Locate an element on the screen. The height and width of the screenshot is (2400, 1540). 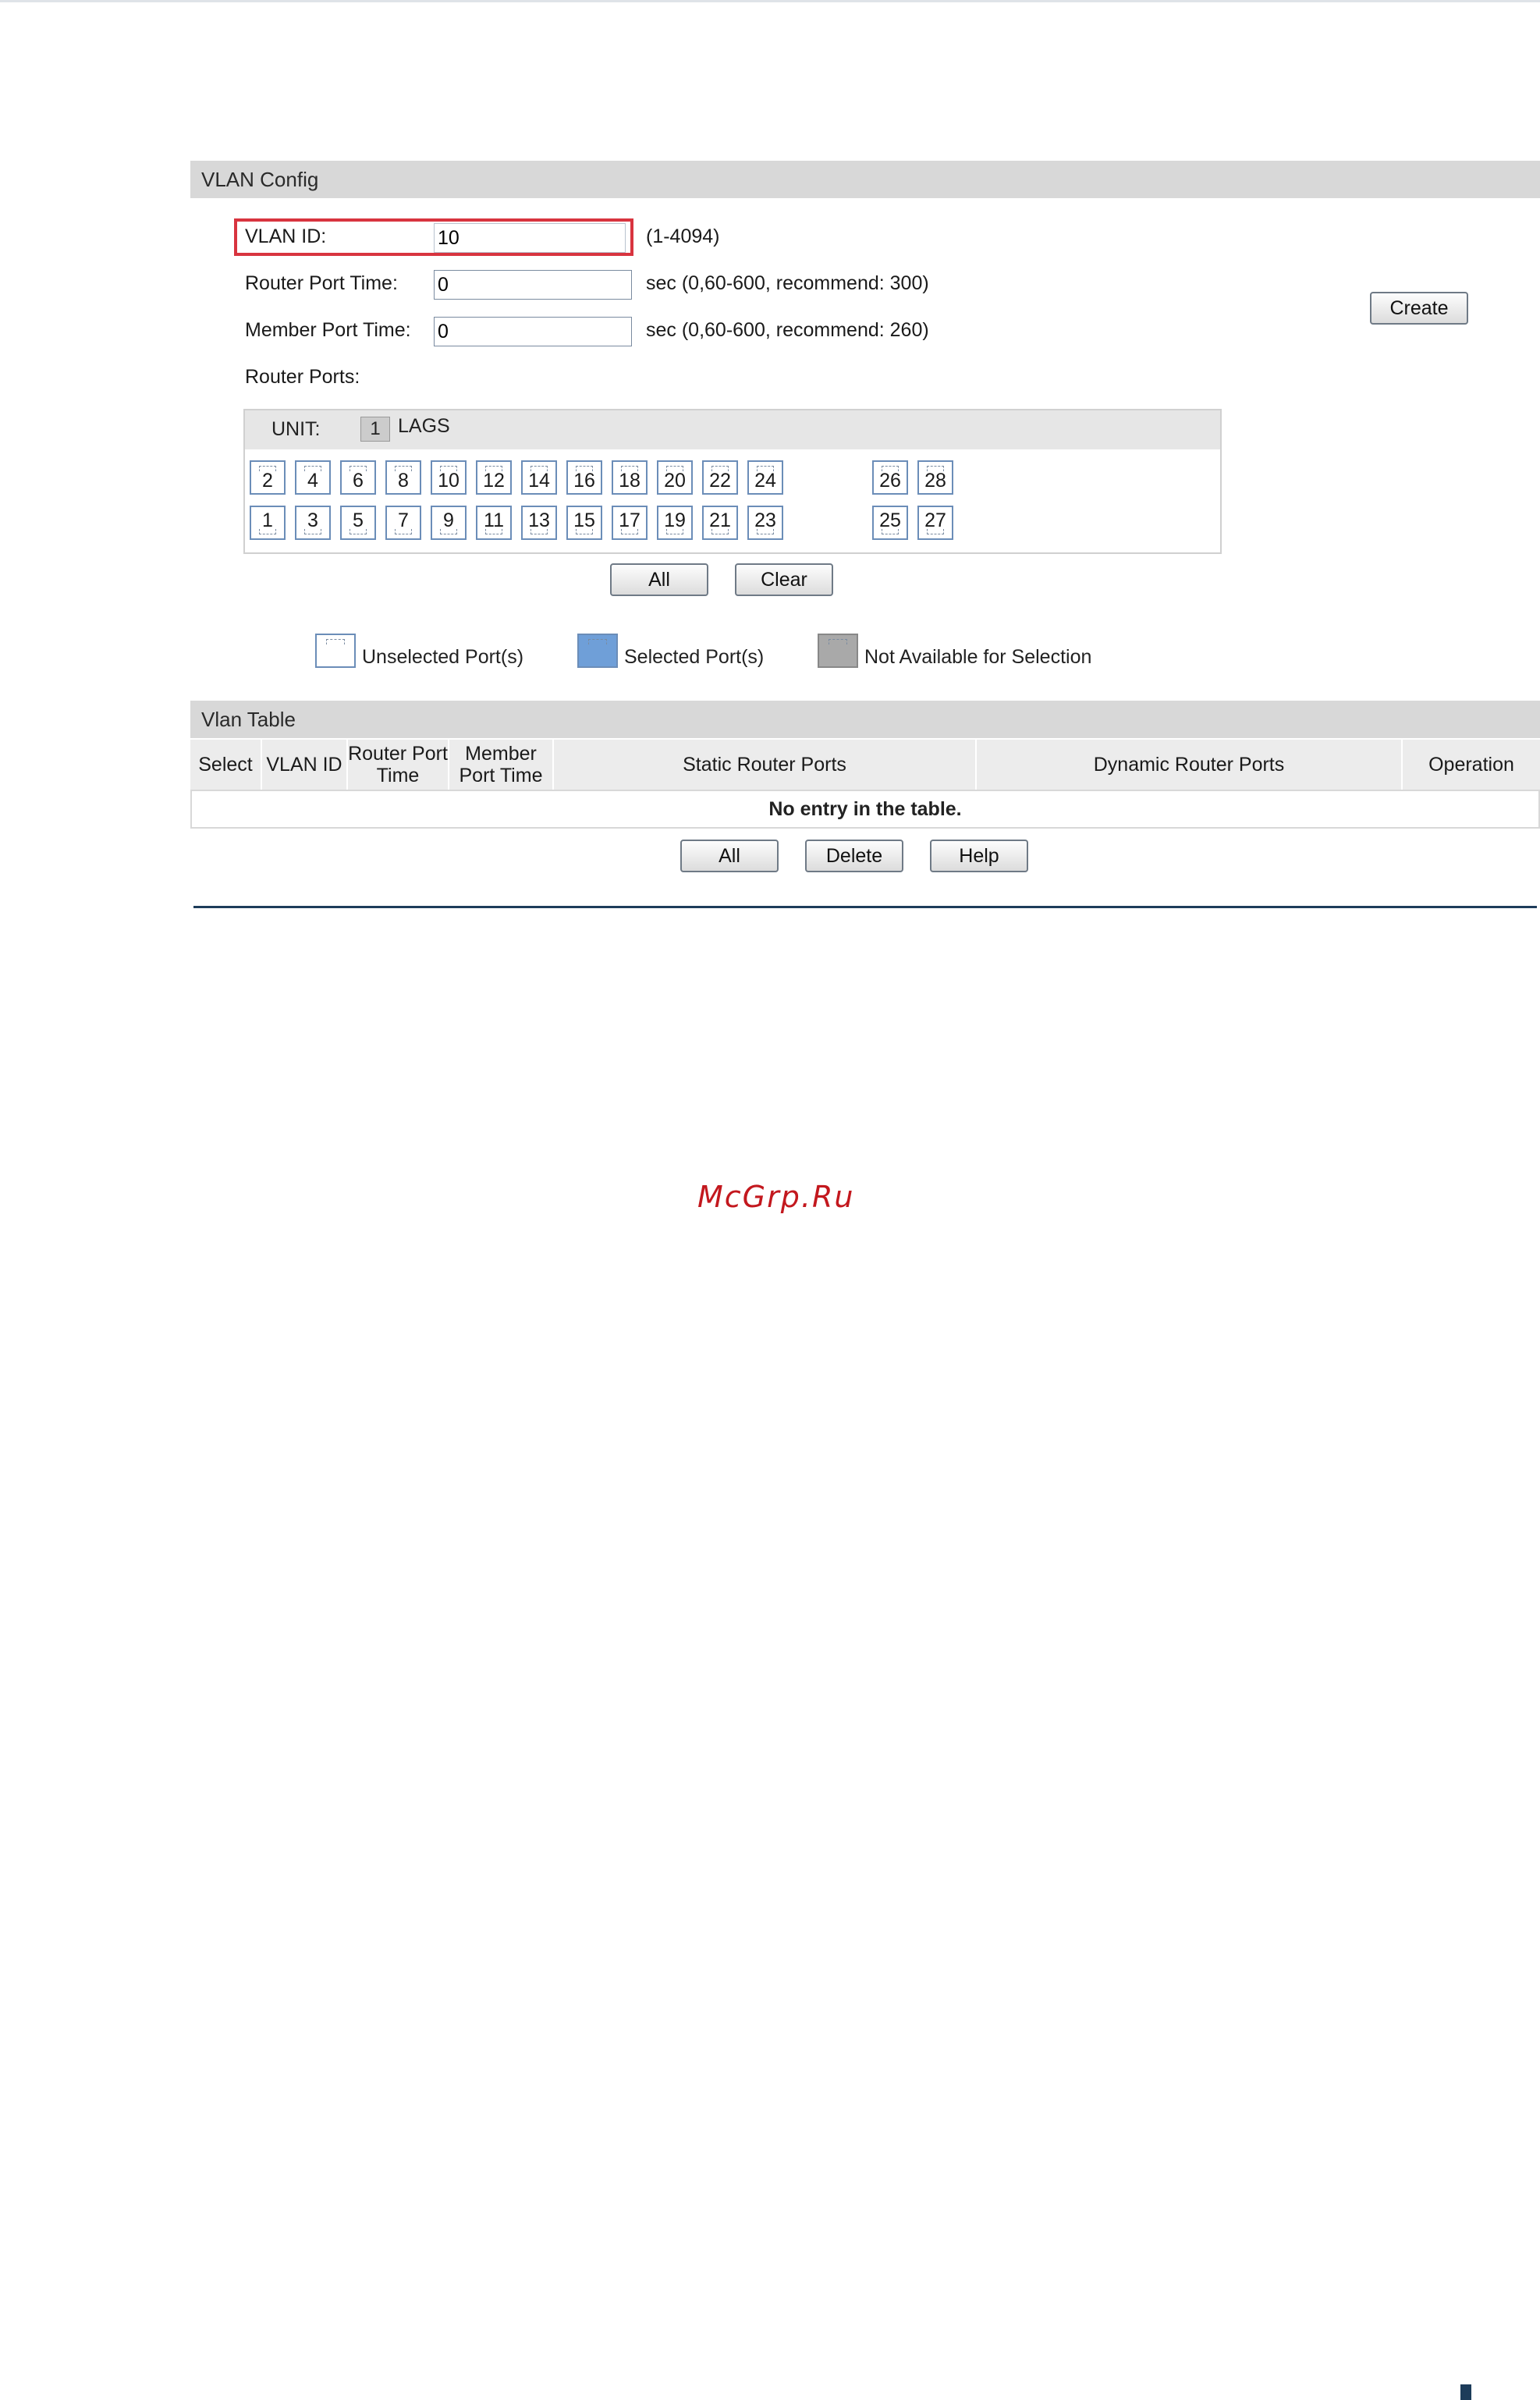
bottom-rule is located at coordinates (865, 907).